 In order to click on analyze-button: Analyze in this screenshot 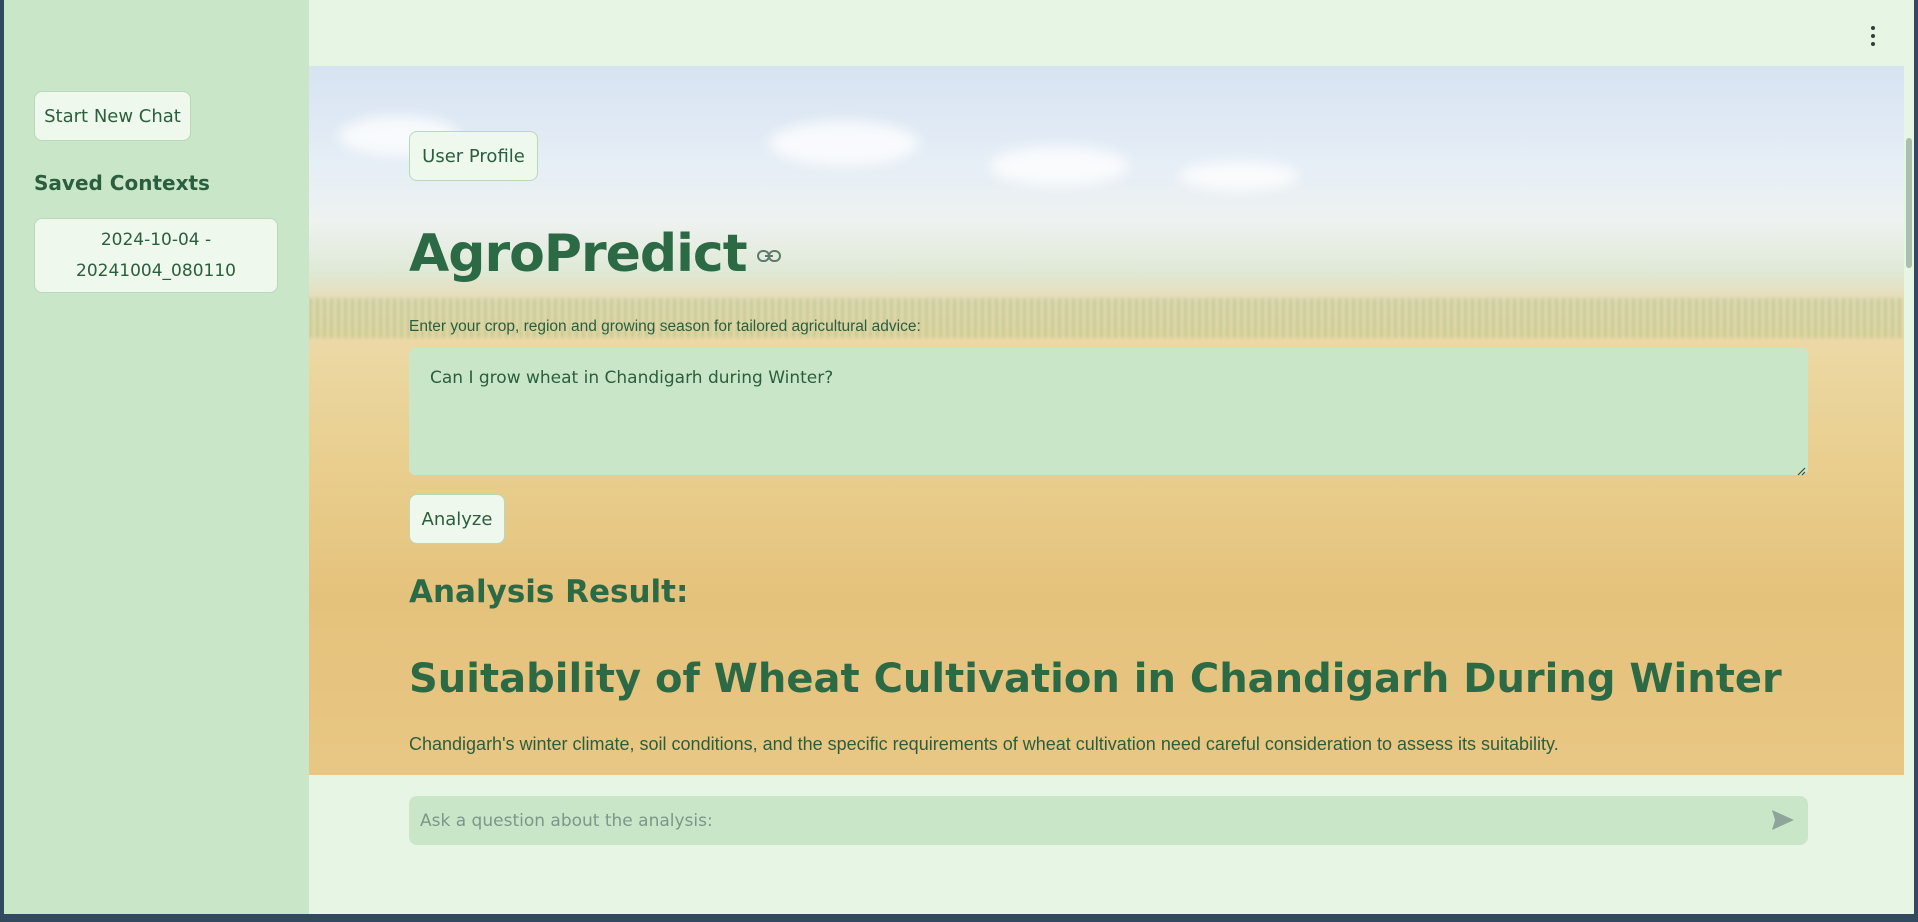, I will do `click(457, 519)`.